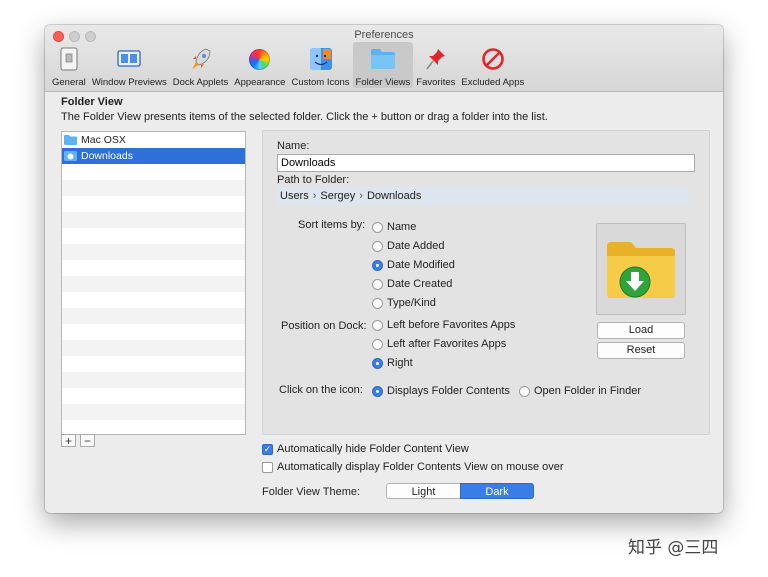  I want to click on position-left-before-radio: Left before Favorites Apps, so click(443, 325).